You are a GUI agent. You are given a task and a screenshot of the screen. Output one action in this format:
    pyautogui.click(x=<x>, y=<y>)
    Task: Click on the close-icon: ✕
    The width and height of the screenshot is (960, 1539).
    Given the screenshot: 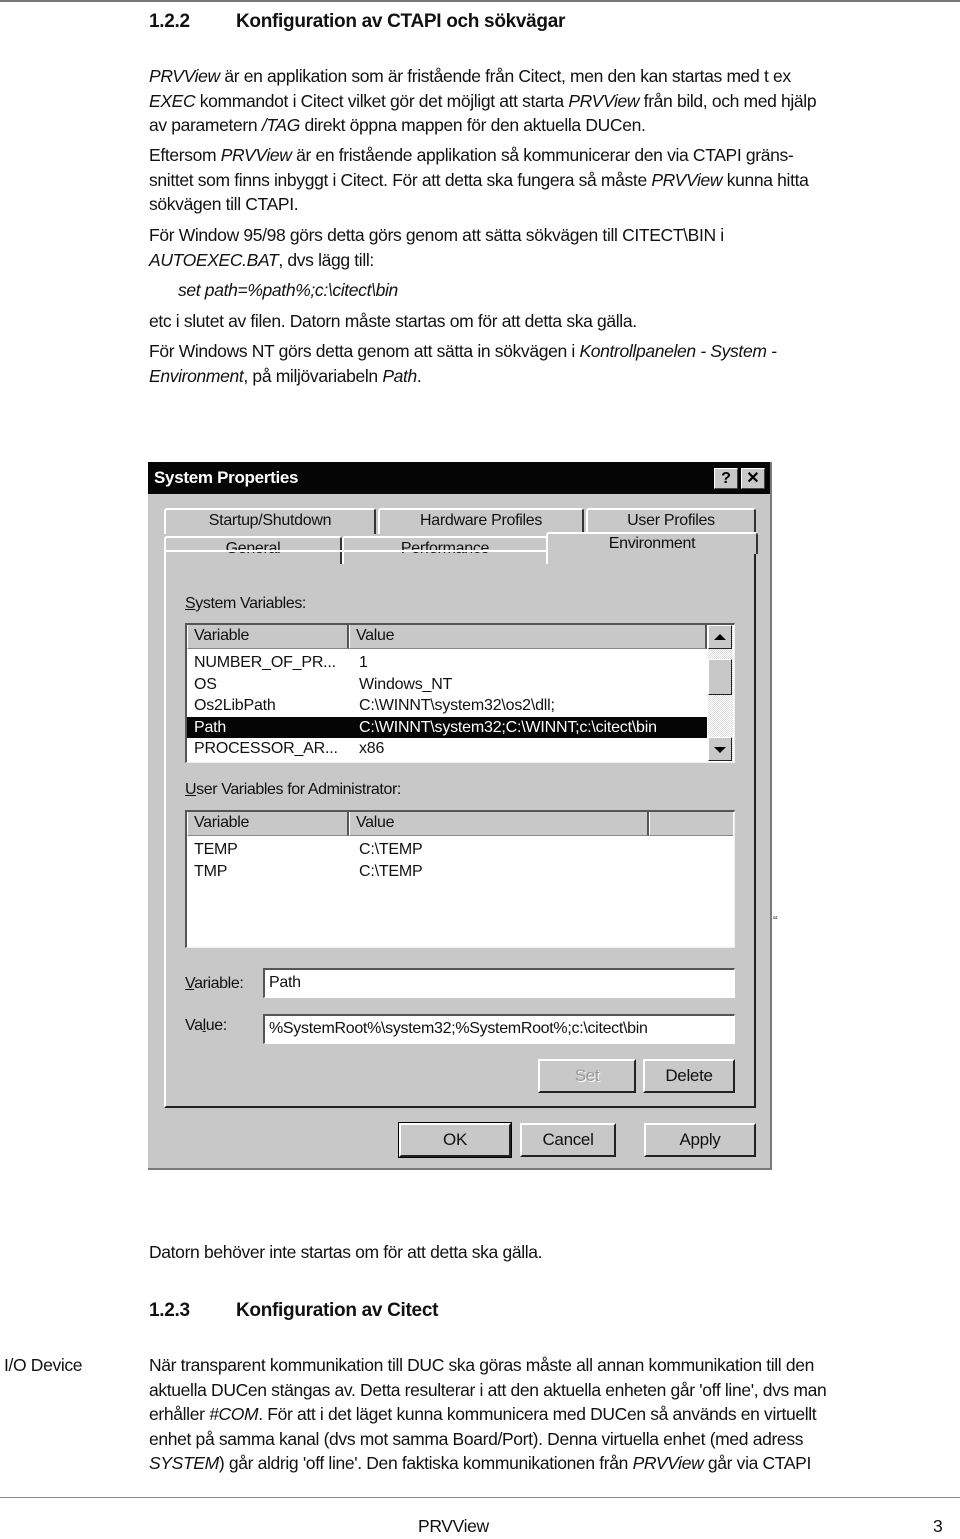 What is the action you would take?
    pyautogui.click(x=753, y=478)
    